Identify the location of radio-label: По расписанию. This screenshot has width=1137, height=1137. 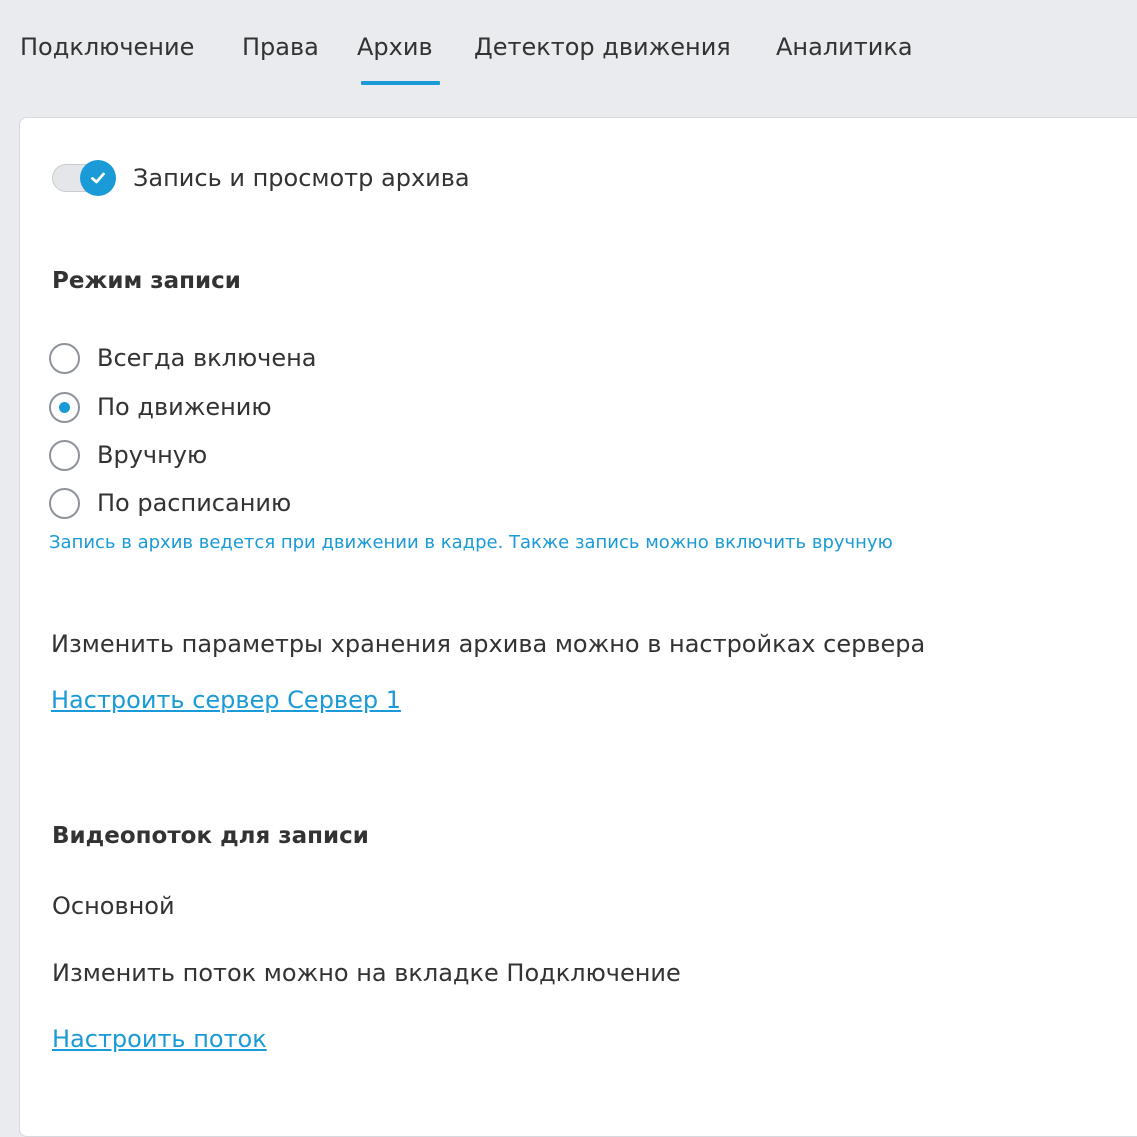
(194, 503).